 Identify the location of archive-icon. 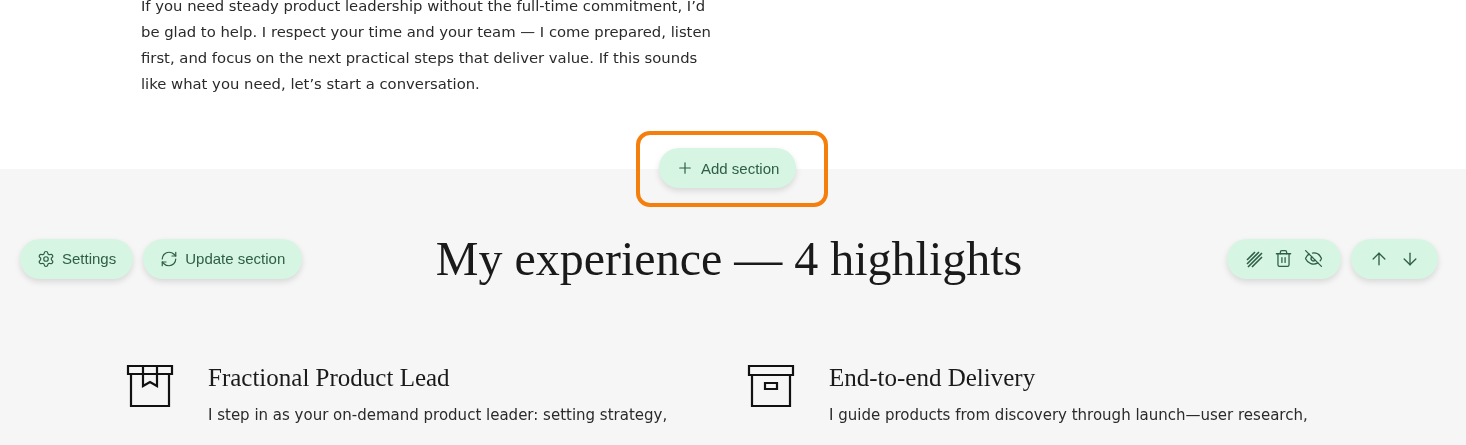
(771, 386).